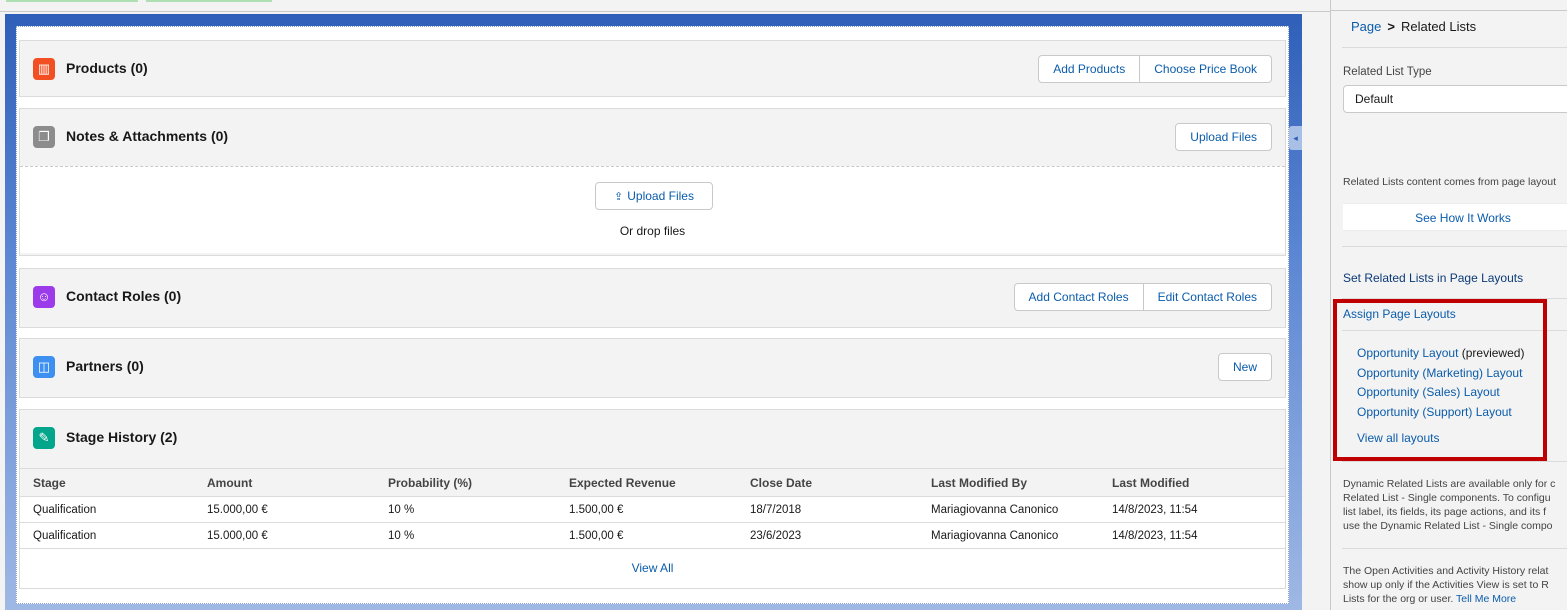 This screenshot has height=610, width=1567. What do you see at coordinates (44, 367) in the screenshot?
I see `partners-icon: ◫` at bounding box center [44, 367].